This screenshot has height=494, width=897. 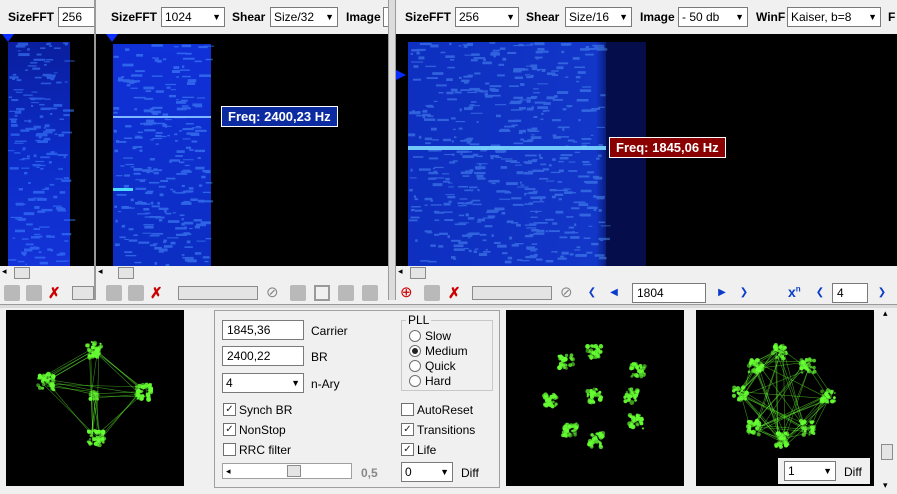 What do you see at coordinates (47, 273) in the screenshot?
I see `pane1-hscroll: ◂` at bounding box center [47, 273].